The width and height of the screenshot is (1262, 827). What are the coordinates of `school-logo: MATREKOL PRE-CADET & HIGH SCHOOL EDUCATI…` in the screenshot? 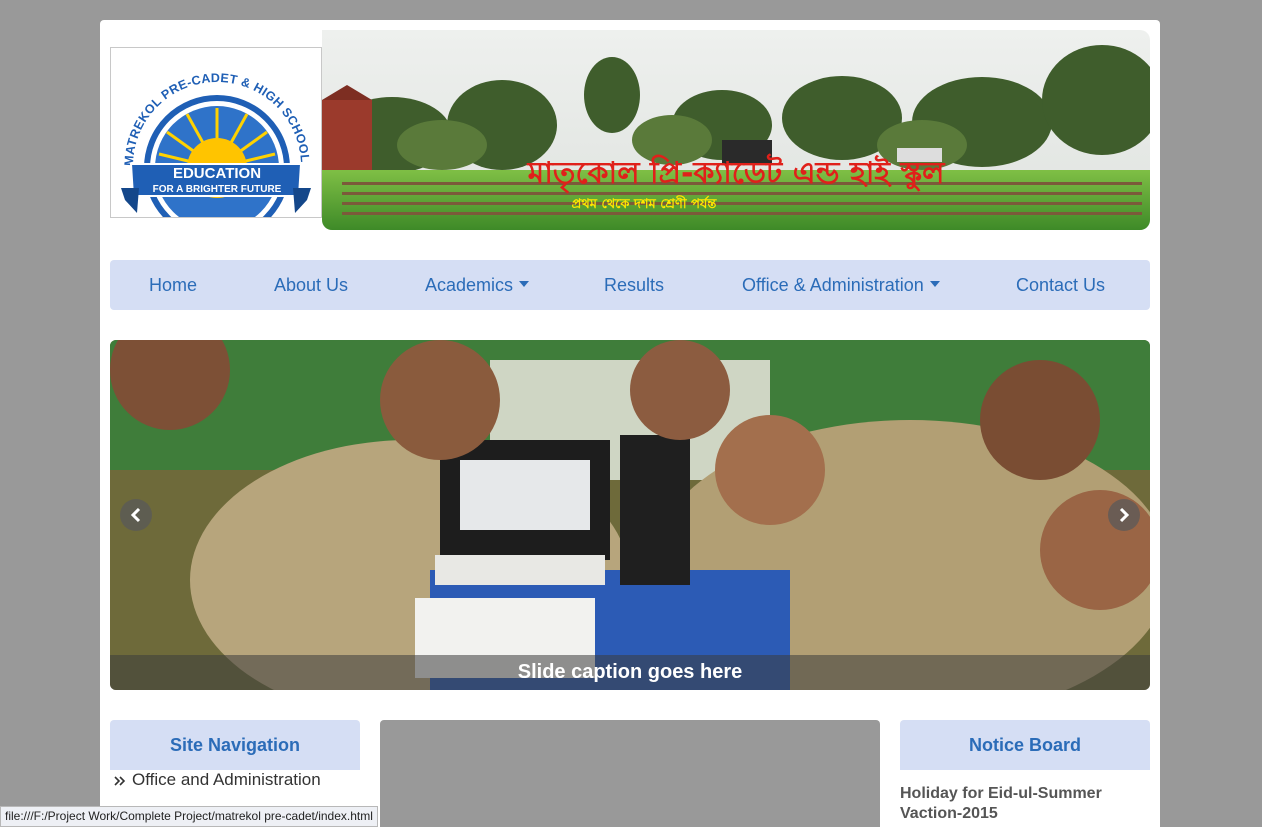 It's located at (216, 144).